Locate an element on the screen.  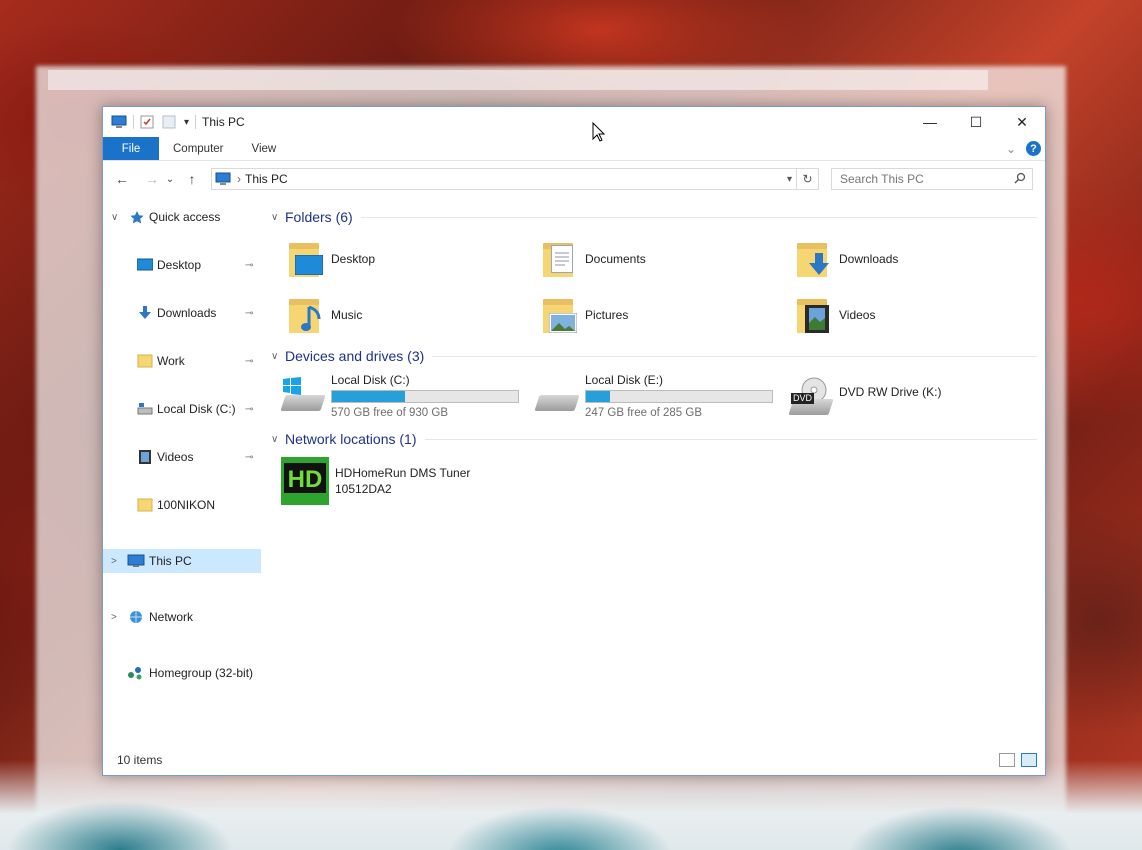
tab-view: View is located at coordinates (264, 148).